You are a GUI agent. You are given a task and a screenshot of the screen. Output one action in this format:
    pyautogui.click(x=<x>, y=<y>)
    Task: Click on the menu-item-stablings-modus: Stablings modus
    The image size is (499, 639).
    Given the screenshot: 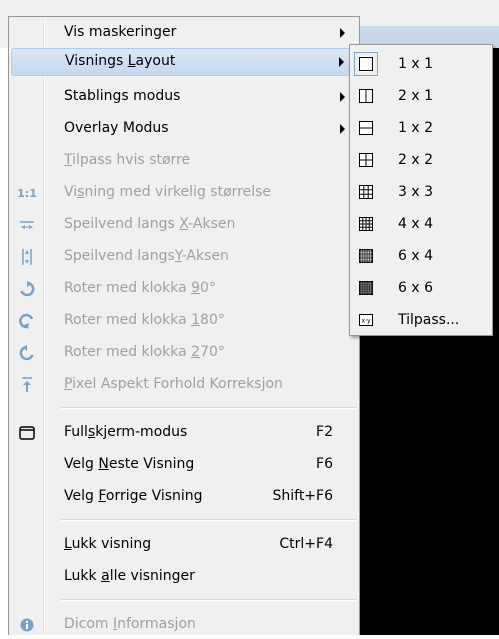 What is the action you would take?
    pyautogui.click(x=184, y=97)
    